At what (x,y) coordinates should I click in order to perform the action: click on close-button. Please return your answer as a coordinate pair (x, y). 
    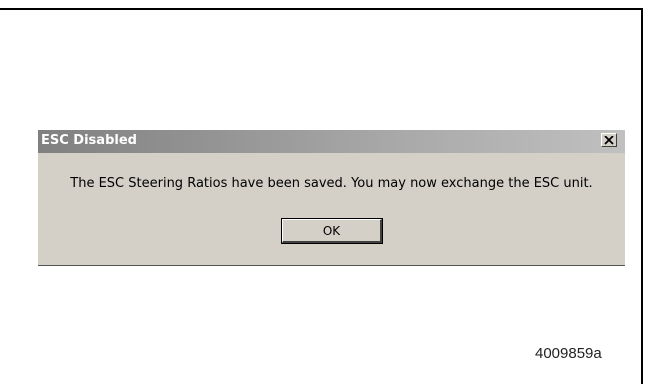
    Looking at the image, I should click on (609, 140).